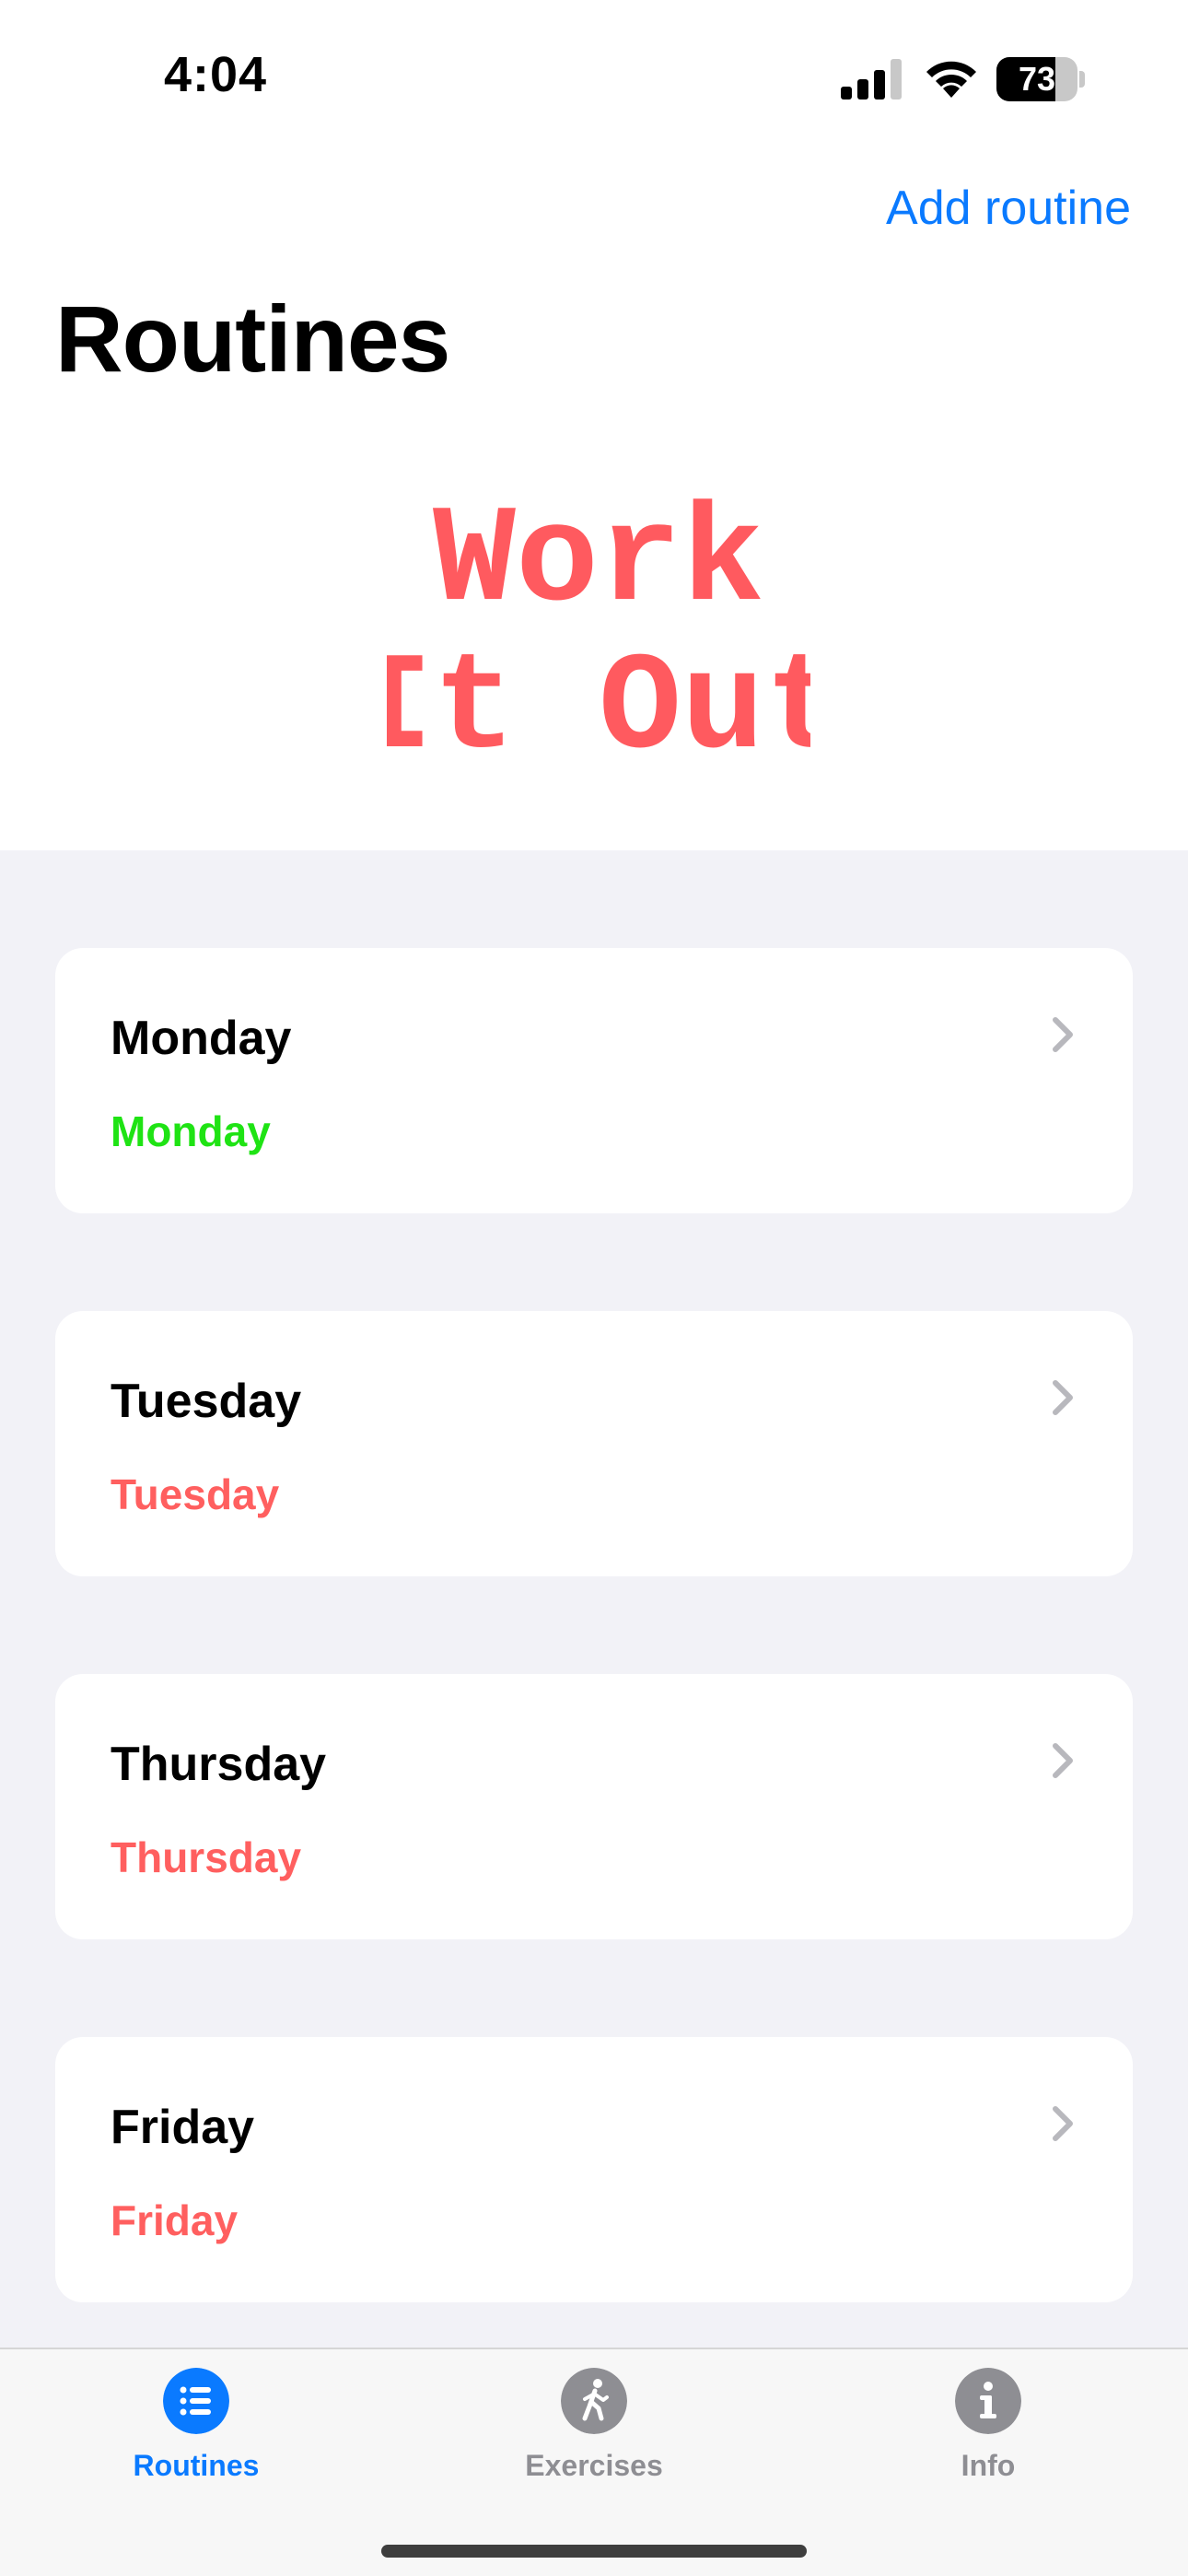 The width and height of the screenshot is (1188, 2576). What do you see at coordinates (253, 339) in the screenshot?
I see `page-title: Routines` at bounding box center [253, 339].